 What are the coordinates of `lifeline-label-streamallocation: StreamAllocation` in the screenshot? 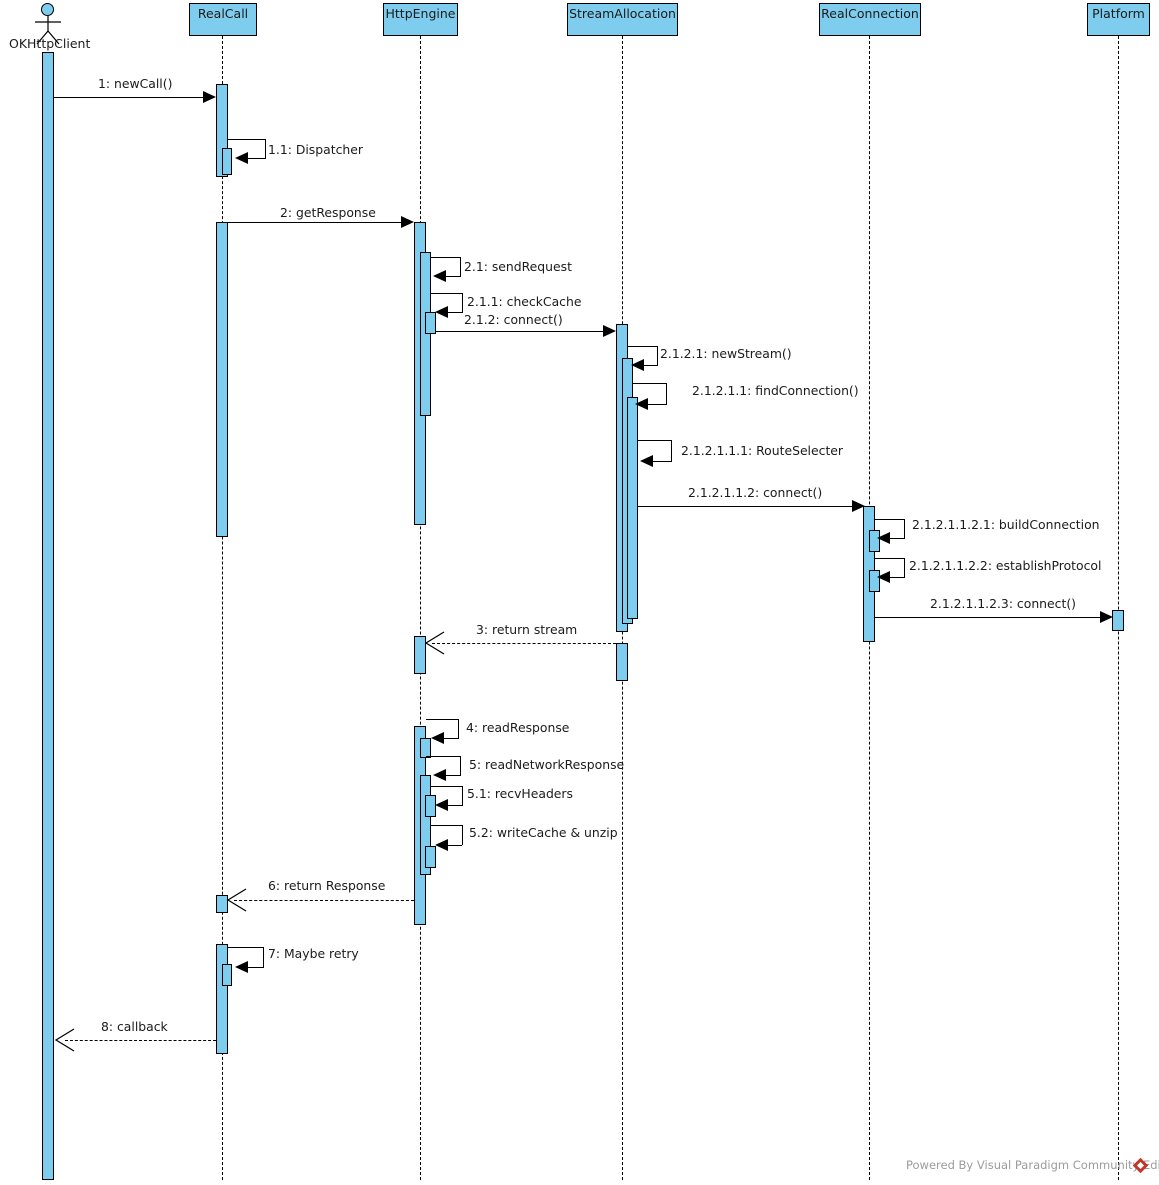 It's located at (622, 13).